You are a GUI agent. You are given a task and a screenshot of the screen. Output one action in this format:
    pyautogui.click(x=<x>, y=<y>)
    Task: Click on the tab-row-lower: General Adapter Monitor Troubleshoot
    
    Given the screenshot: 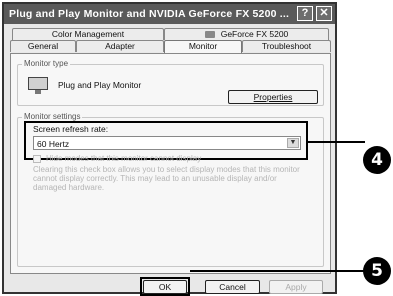 What is the action you would take?
    pyautogui.click(x=170, y=46)
    